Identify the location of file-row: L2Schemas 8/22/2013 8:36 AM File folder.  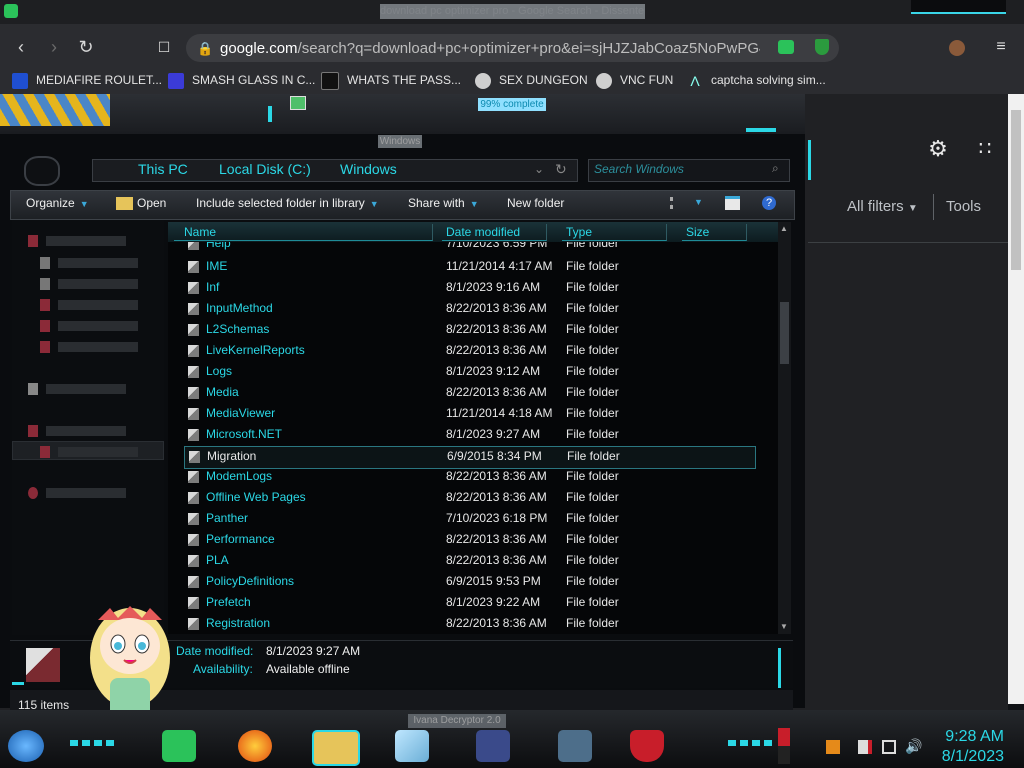
(469, 330).